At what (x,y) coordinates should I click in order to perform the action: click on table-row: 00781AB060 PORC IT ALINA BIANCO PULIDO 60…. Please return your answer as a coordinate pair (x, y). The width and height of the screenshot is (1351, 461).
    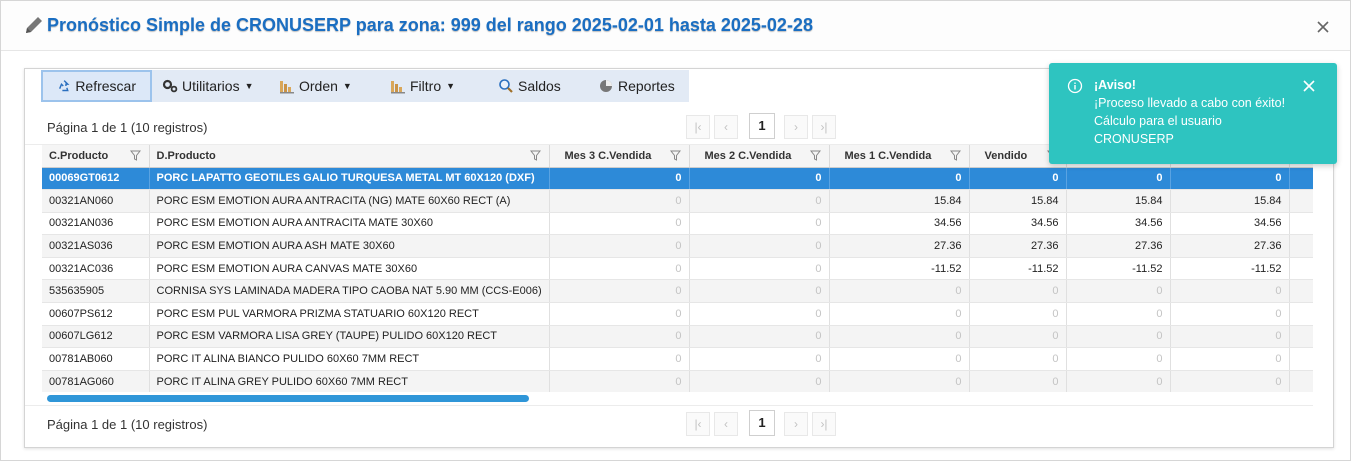
    Looking at the image, I should click on (677, 359).